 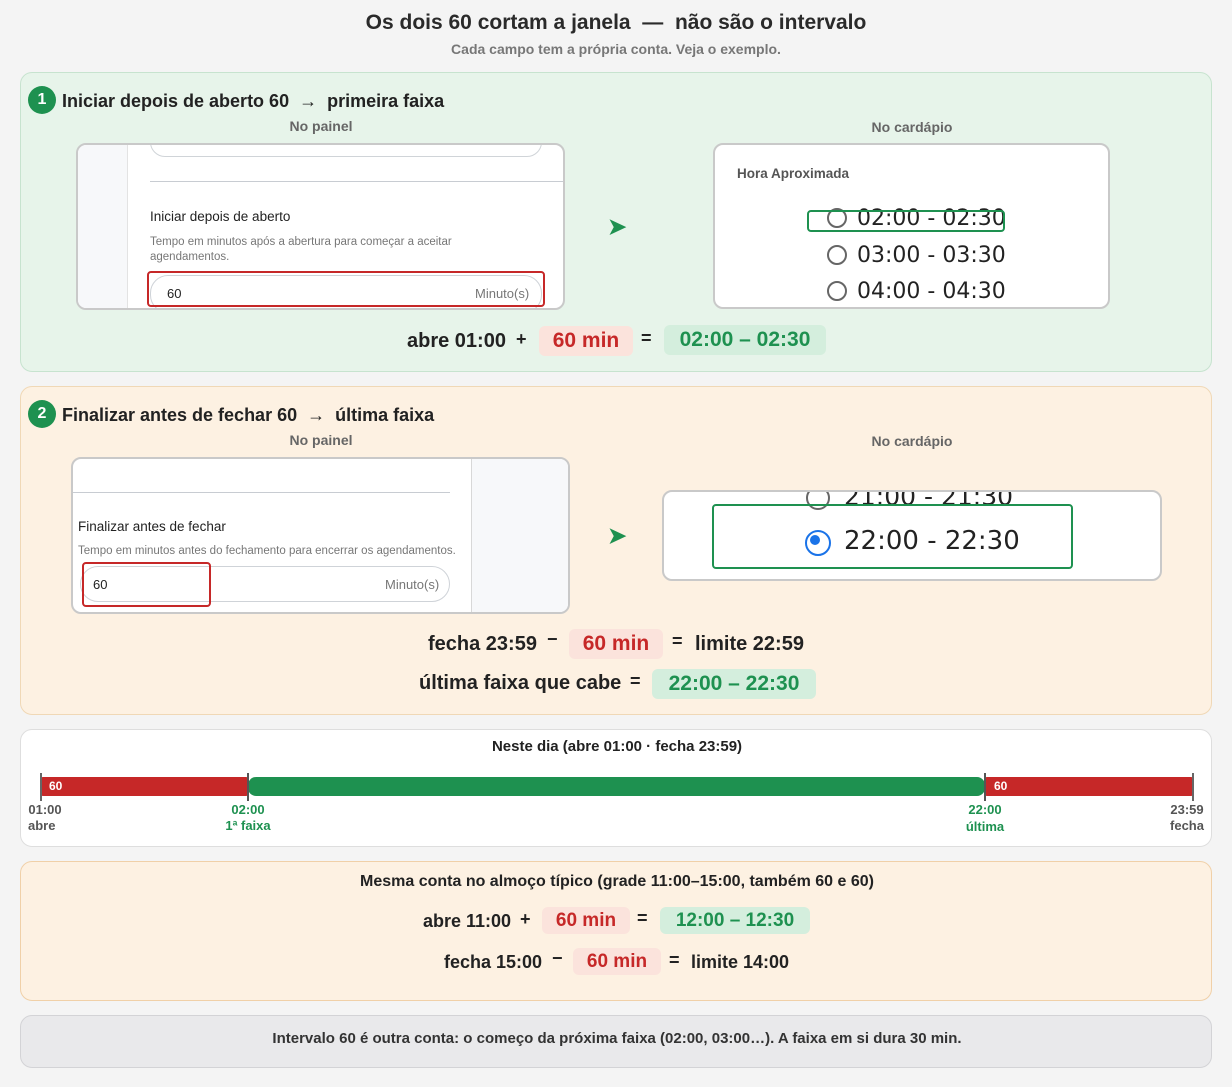 I want to click on tick-time: 22:00, so click(x=985, y=809).